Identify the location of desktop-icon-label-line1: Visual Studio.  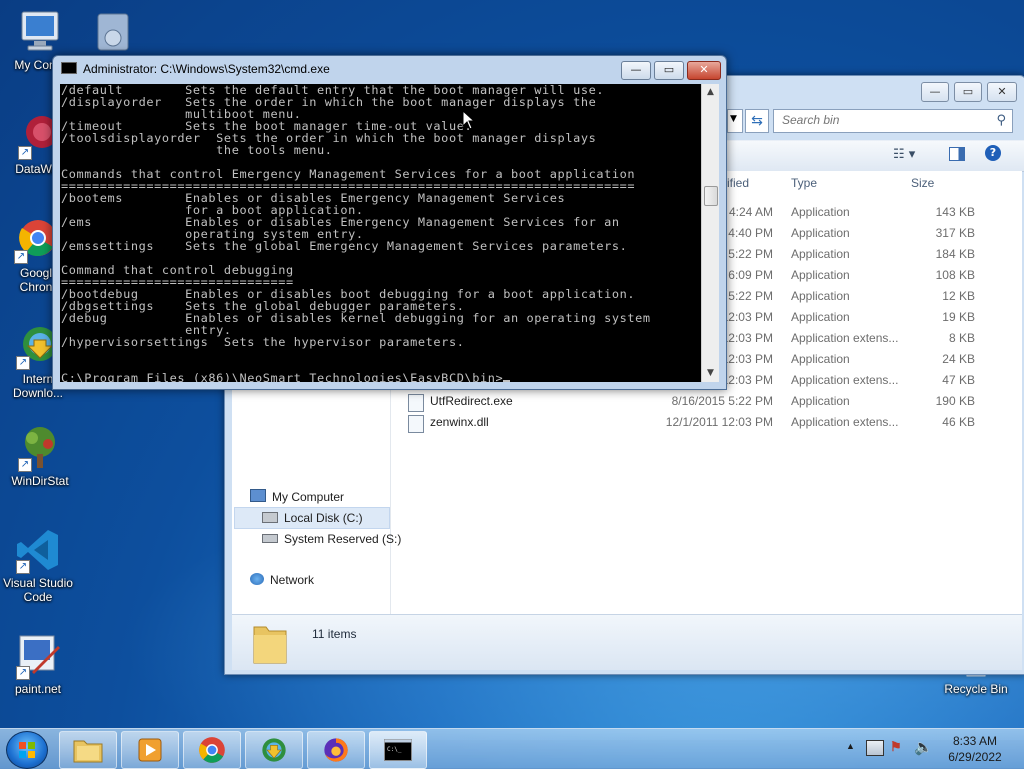
(38, 583).